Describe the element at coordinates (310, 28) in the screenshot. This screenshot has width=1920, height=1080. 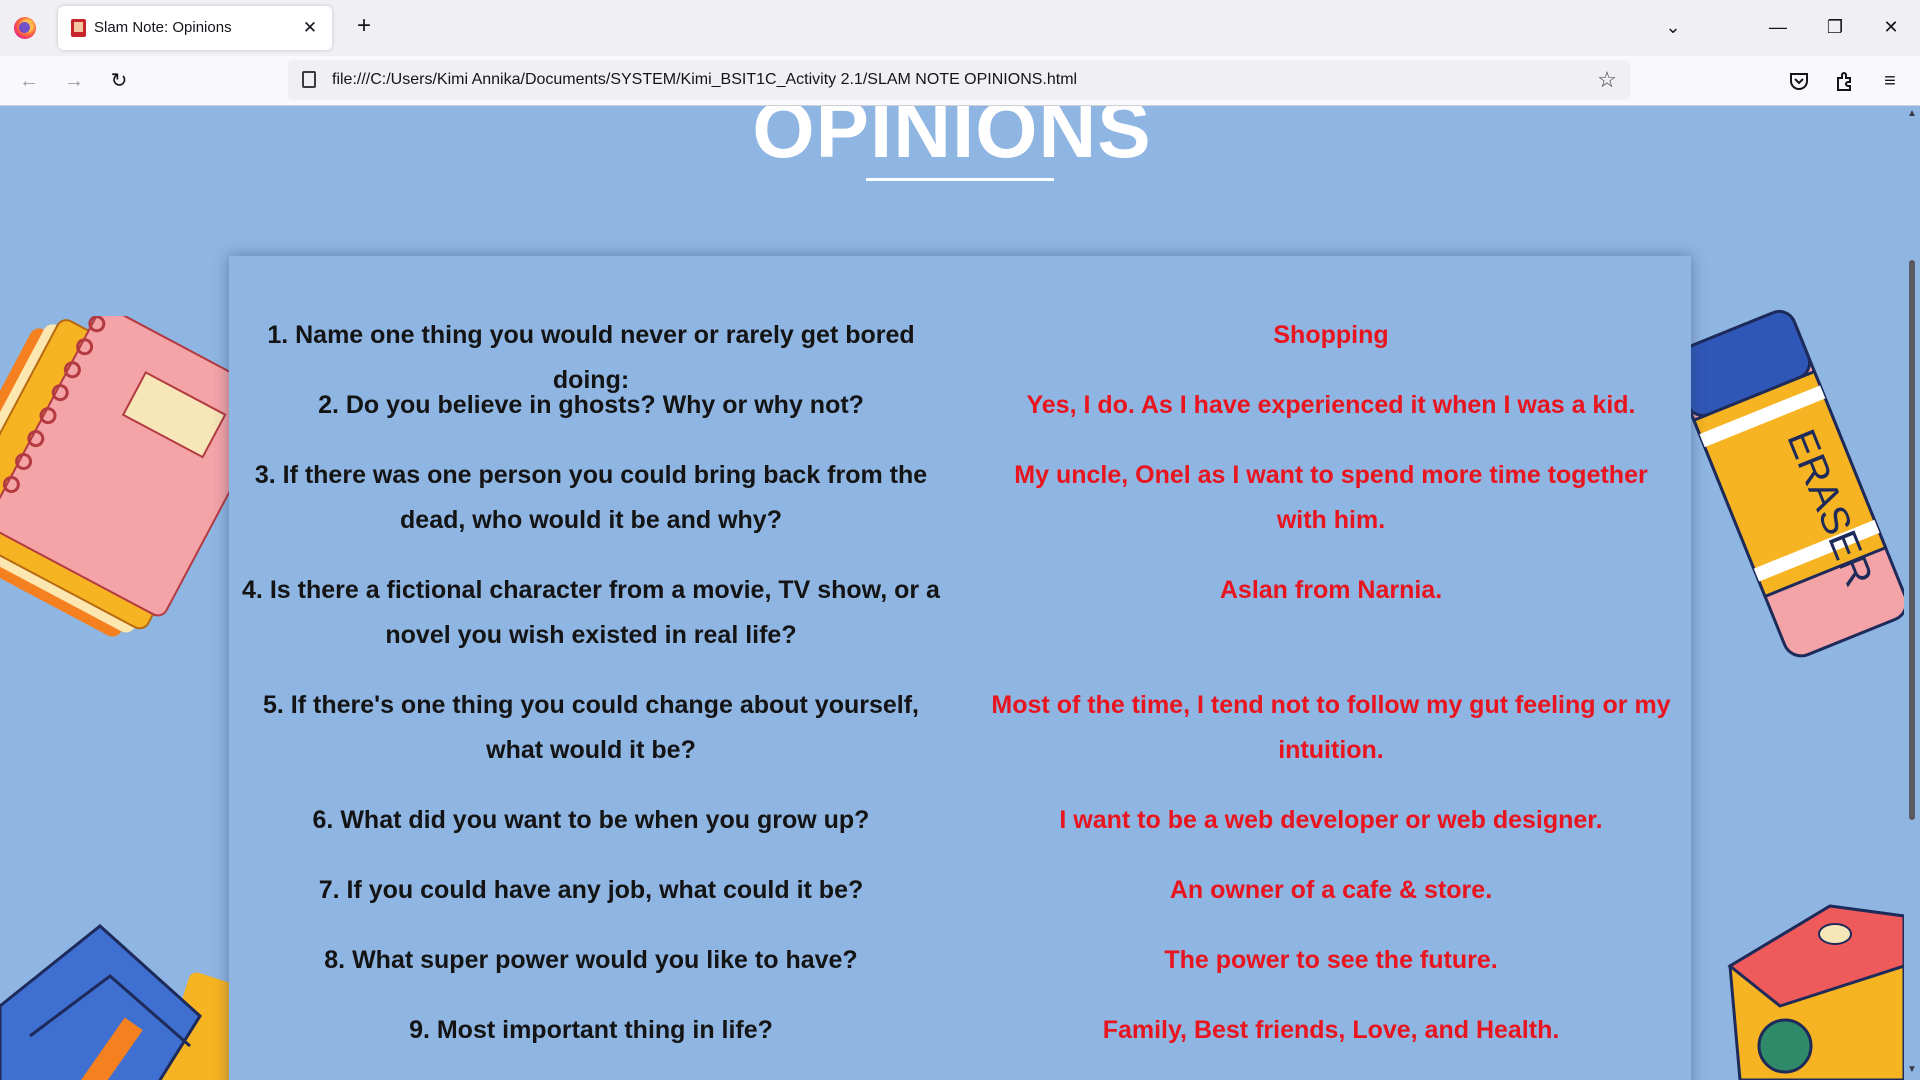
I see `close-icon: ✕` at that location.